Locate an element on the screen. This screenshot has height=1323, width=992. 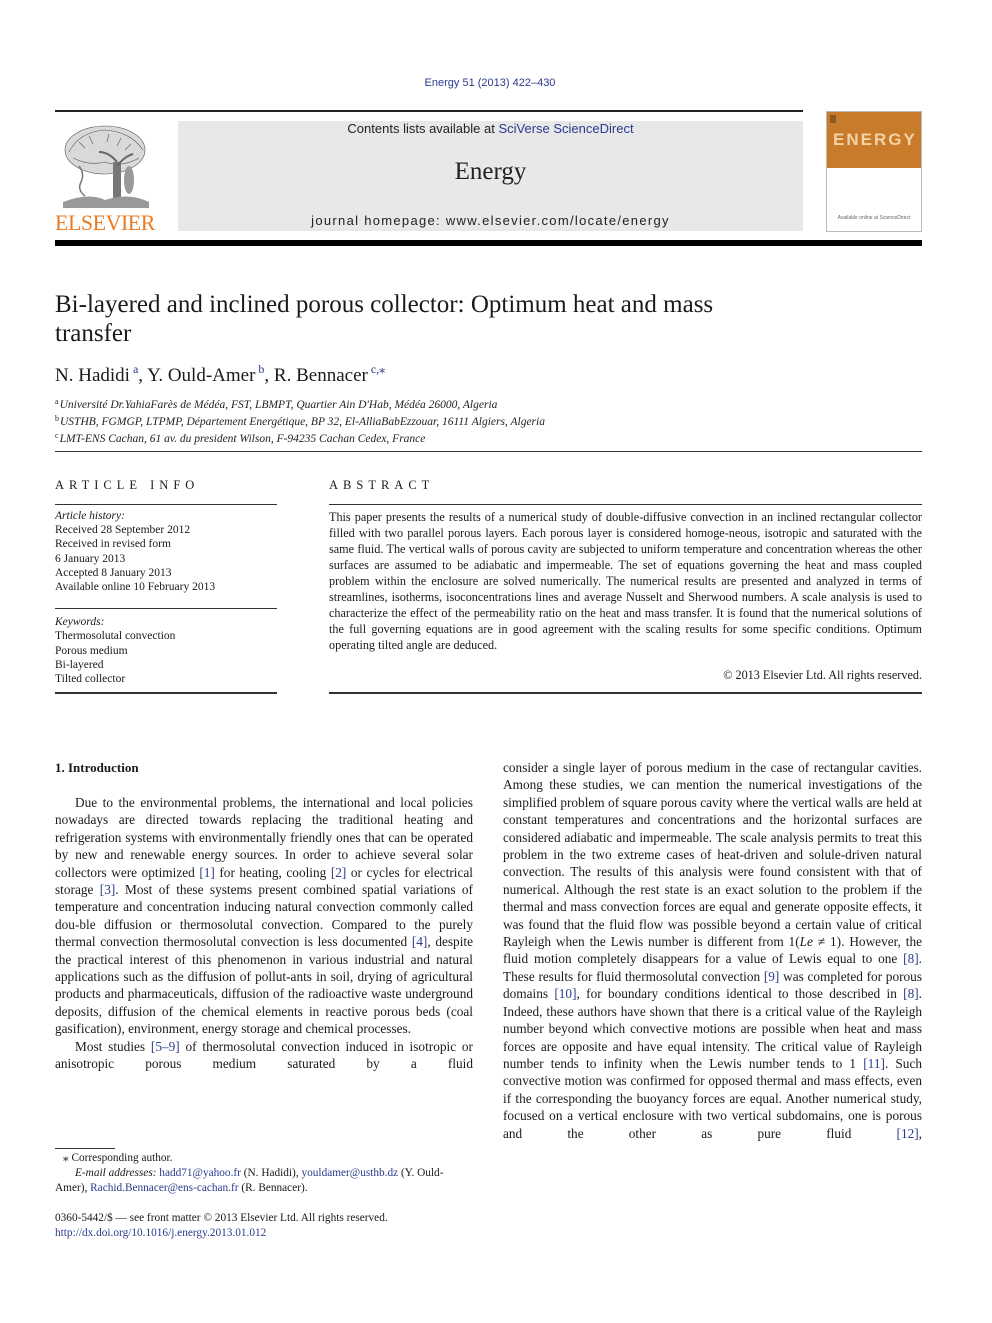
reference-link: [12] is located at coordinates (908, 1133).